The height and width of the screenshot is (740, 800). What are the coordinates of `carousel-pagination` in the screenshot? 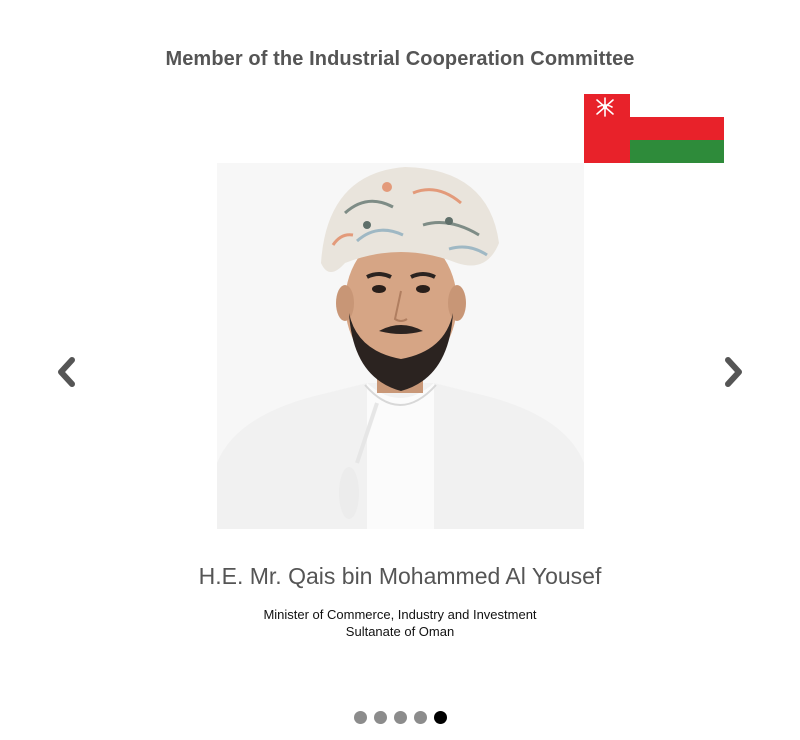 It's located at (400, 717).